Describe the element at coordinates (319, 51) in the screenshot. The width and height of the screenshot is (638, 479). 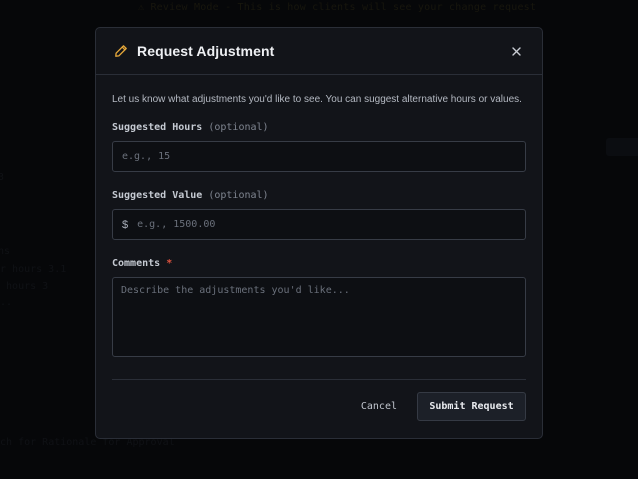
I see `dialog-header: Request Adjustment` at that location.